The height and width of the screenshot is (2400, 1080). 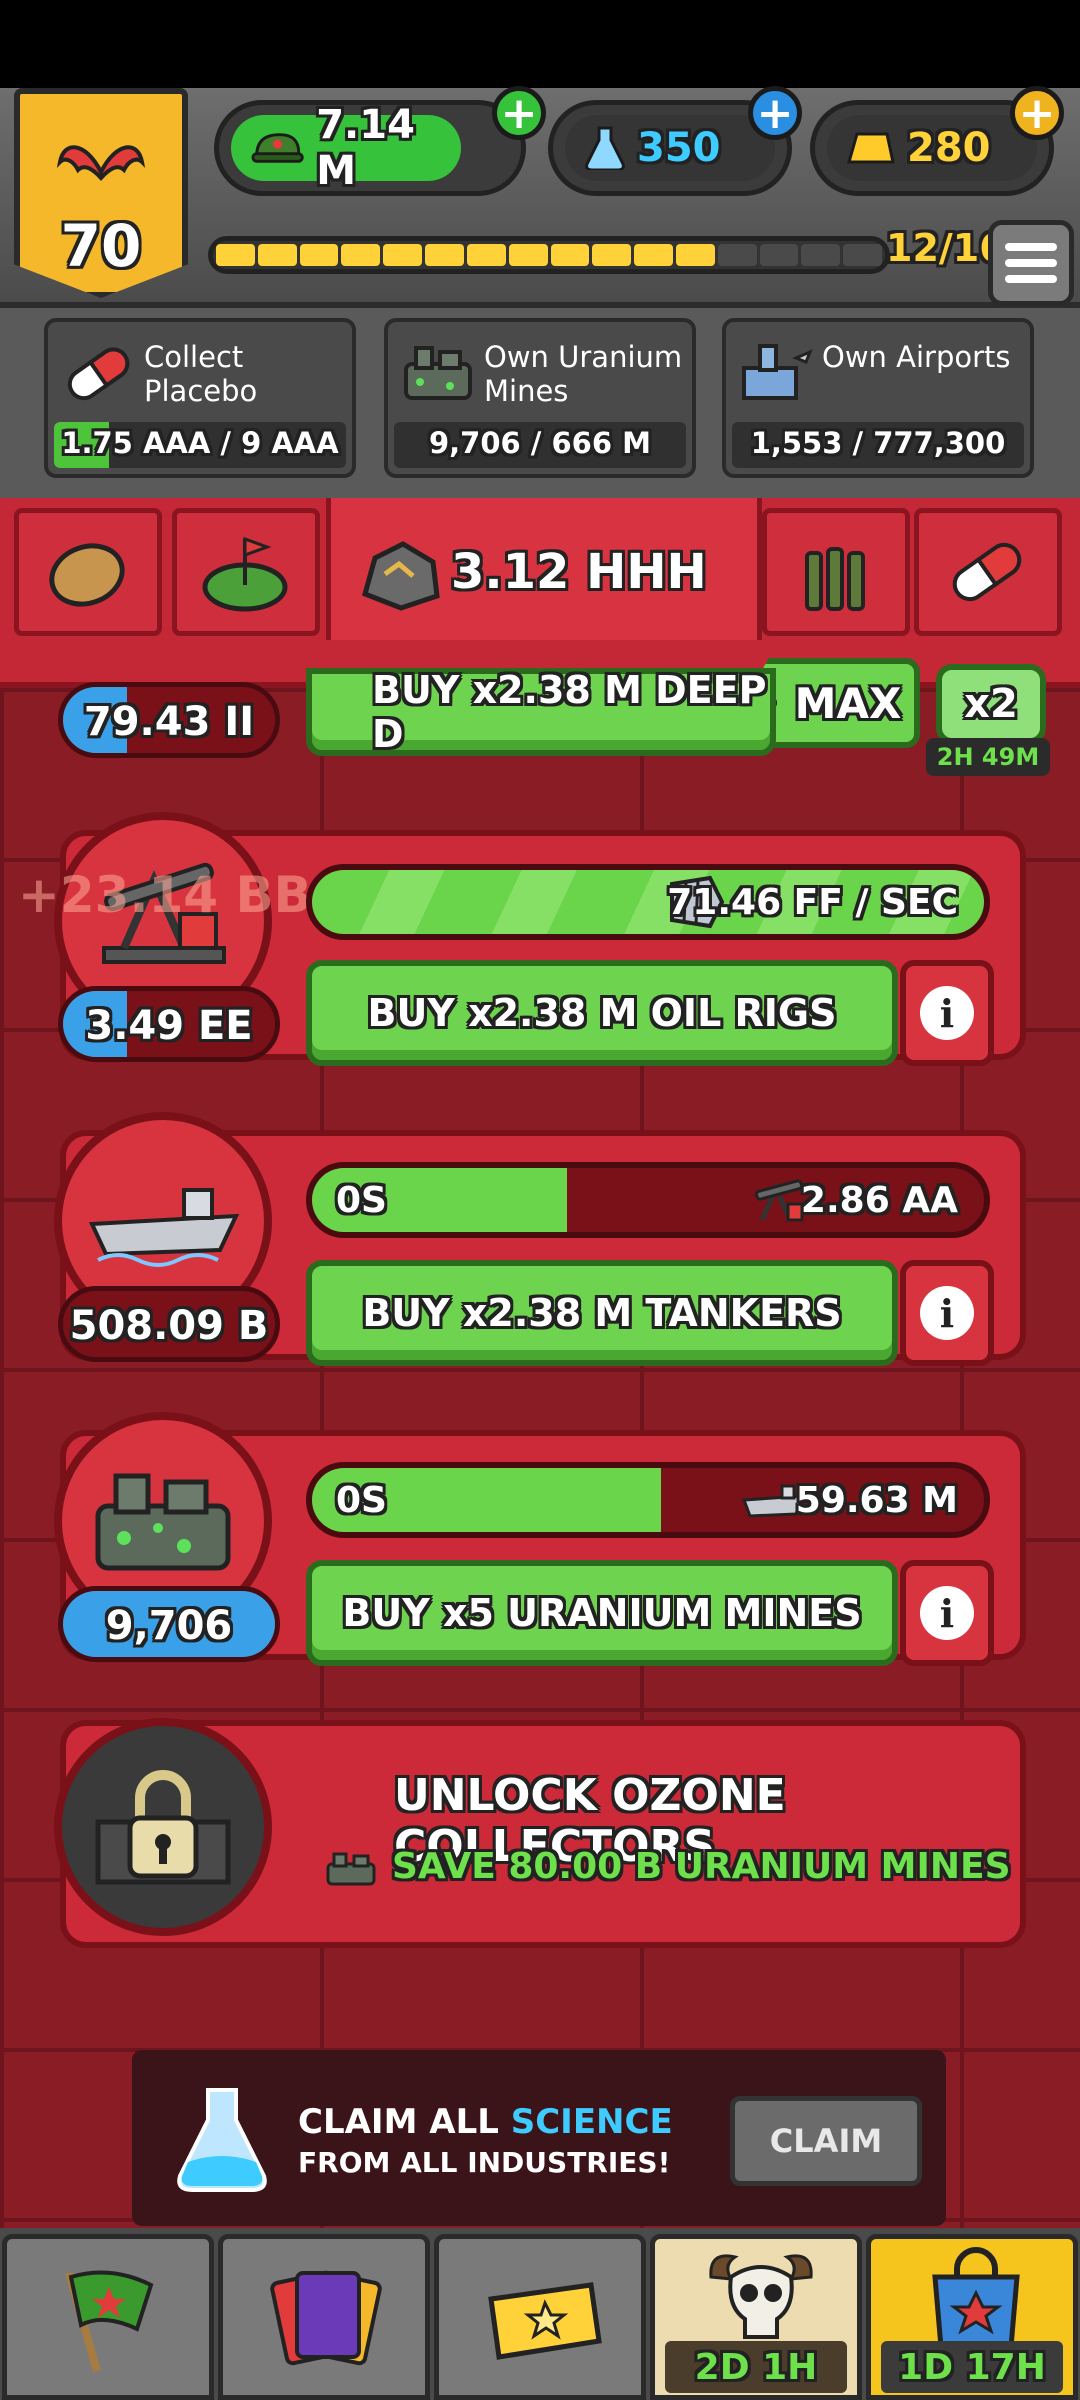 What do you see at coordinates (101, 193) in the screenshot?
I see `level-banner: 70` at bounding box center [101, 193].